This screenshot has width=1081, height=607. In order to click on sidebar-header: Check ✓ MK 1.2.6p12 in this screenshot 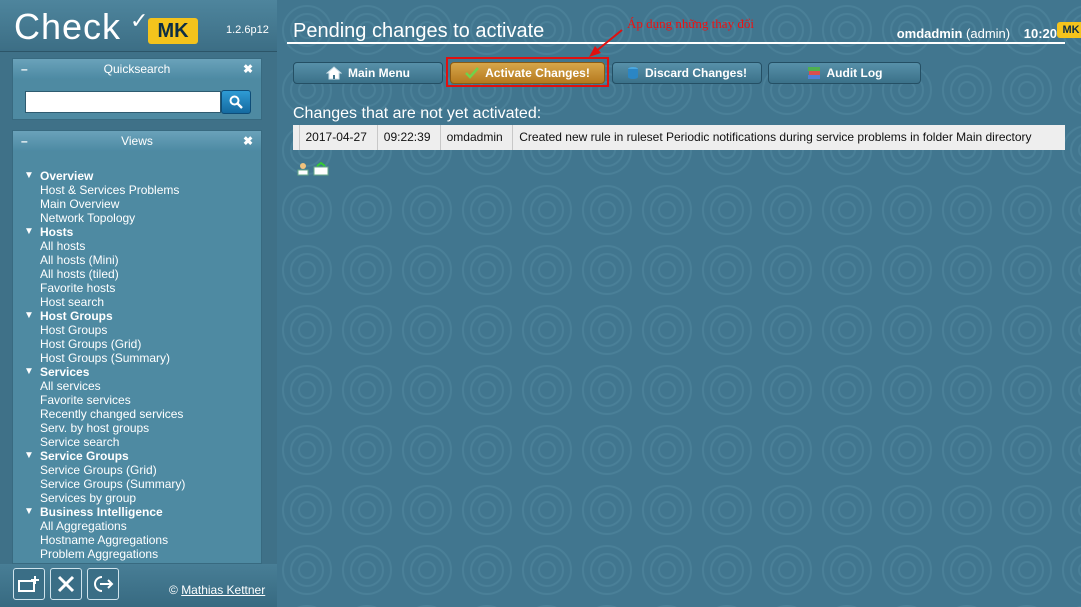, I will do `click(138, 26)`.